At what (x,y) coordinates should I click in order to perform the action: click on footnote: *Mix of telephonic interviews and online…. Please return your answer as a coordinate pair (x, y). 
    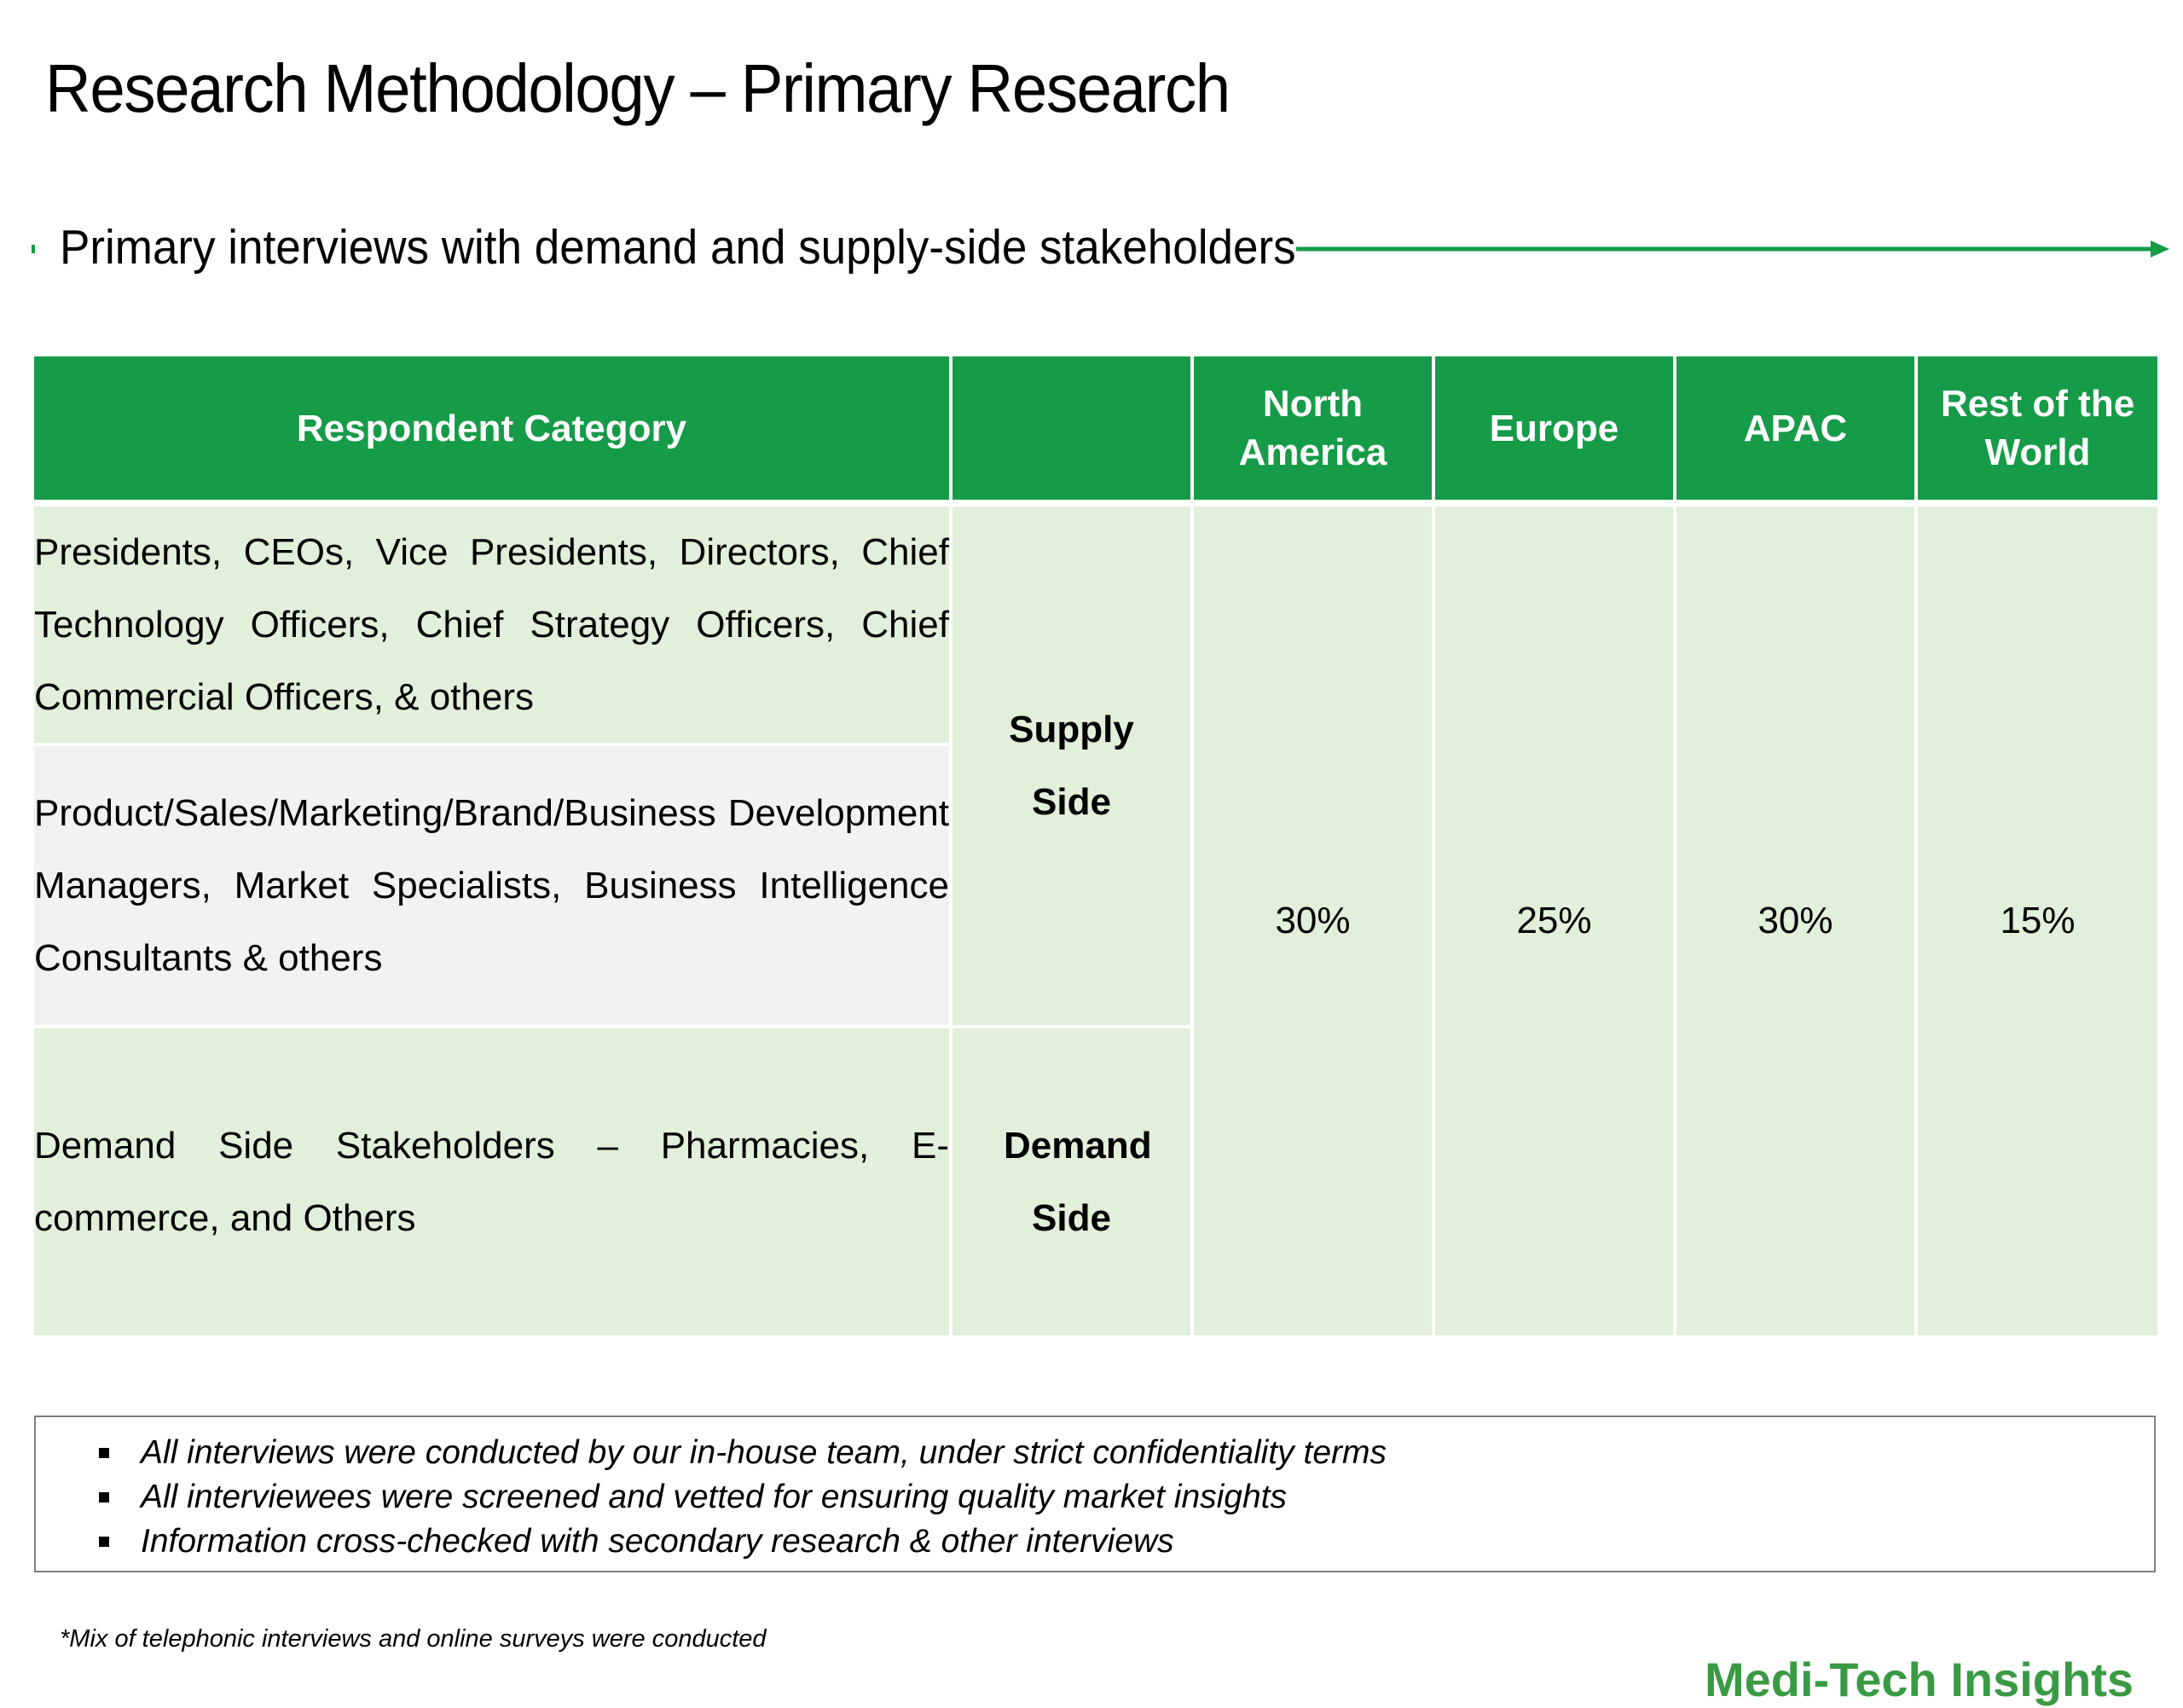
    Looking at the image, I should click on (413, 1639).